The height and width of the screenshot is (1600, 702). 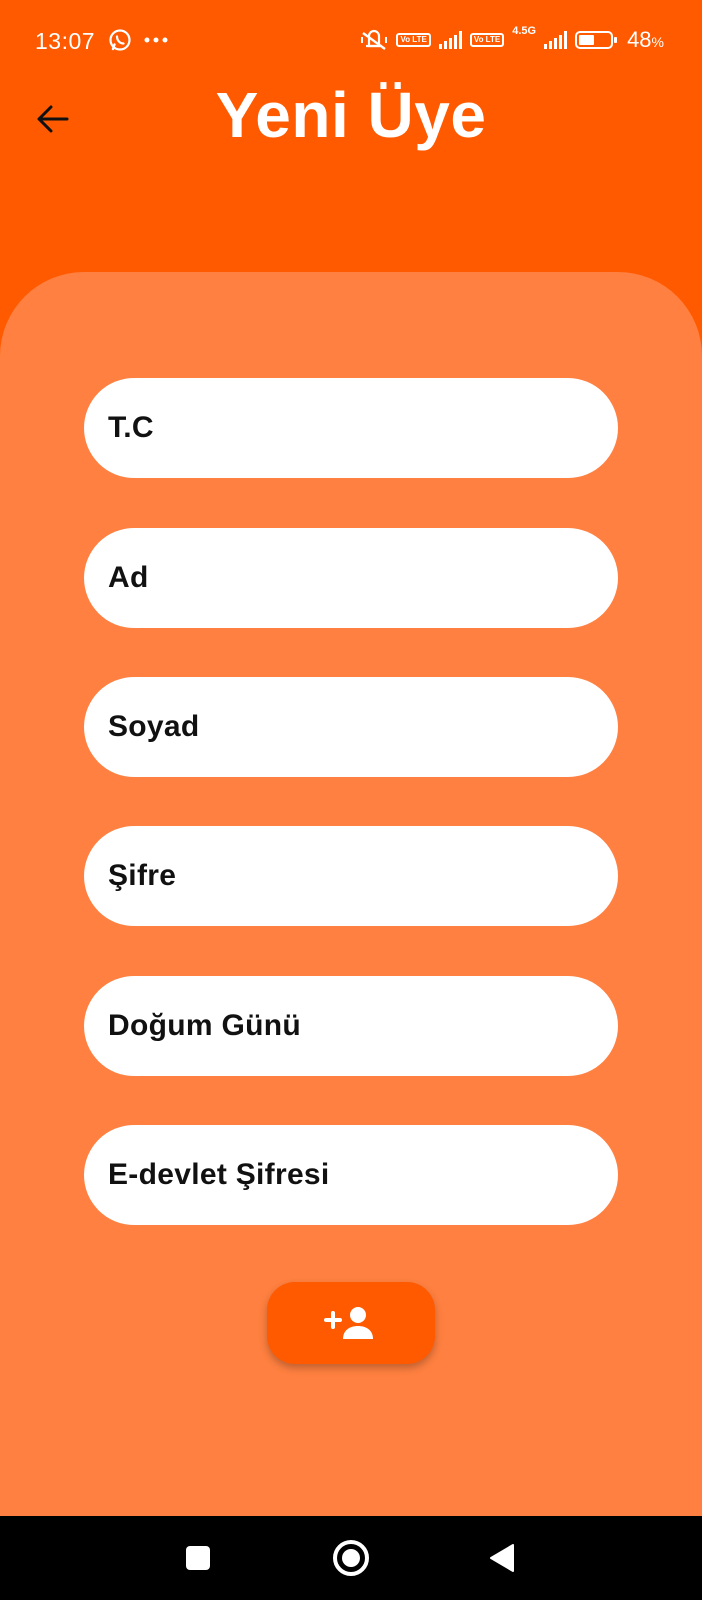 I want to click on square-icon, so click(x=198, y=1558).